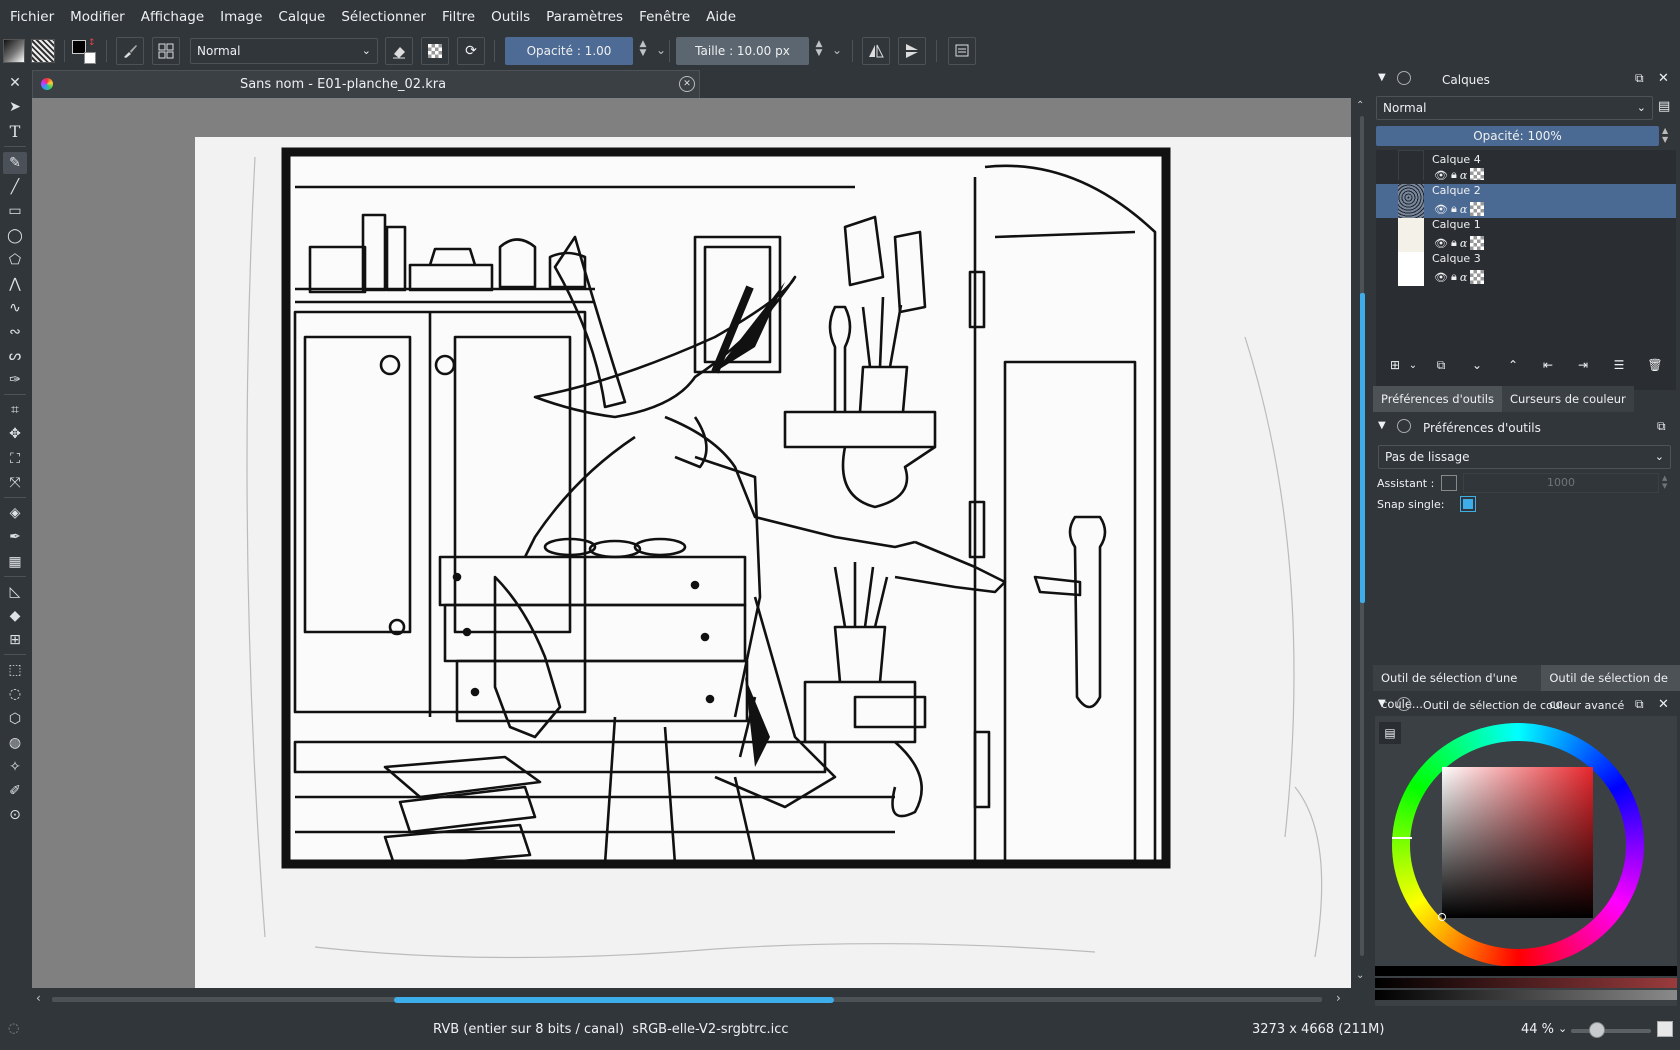 This screenshot has width=1680, height=1050. What do you see at coordinates (15, 332) in the screenshot?
I see `freehand-path-tool-icon: ∾` at bounding box center [15, 332].